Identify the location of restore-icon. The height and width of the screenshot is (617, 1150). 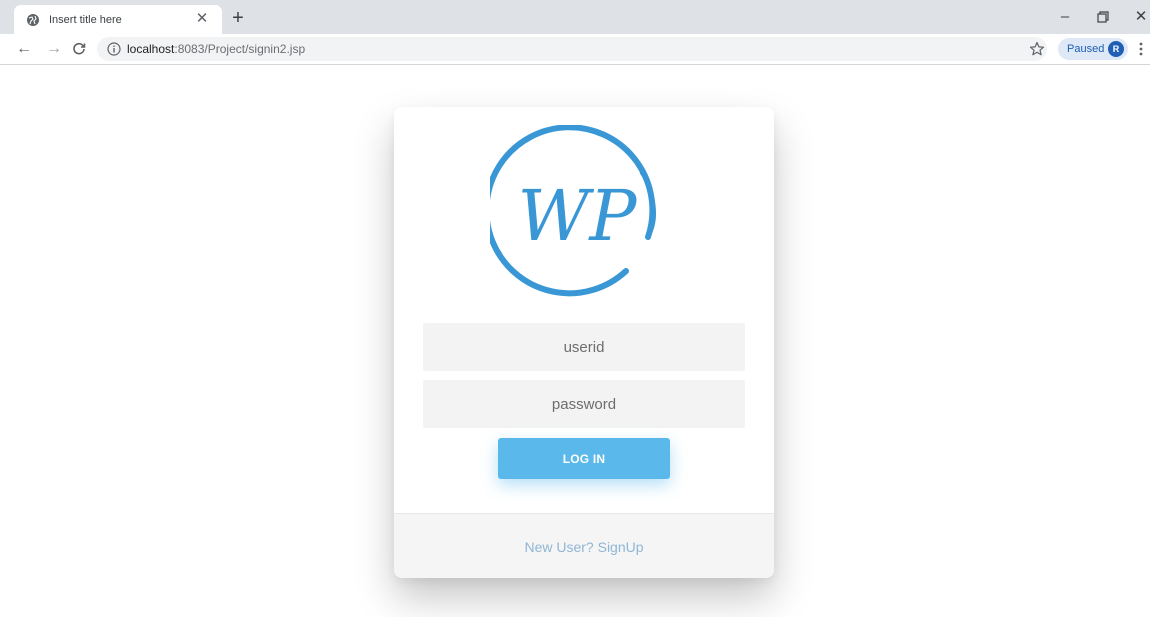
(1103, 17).